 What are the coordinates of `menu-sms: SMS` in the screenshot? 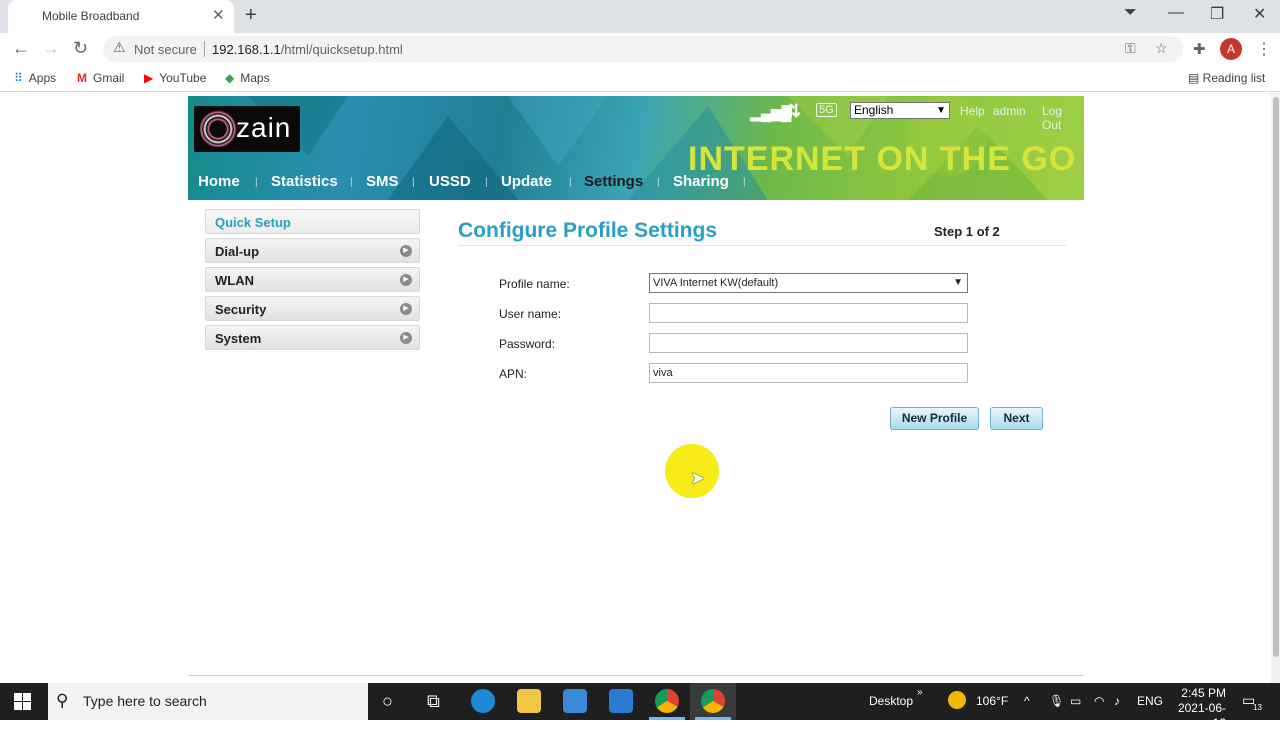 It's located at (382, 181).